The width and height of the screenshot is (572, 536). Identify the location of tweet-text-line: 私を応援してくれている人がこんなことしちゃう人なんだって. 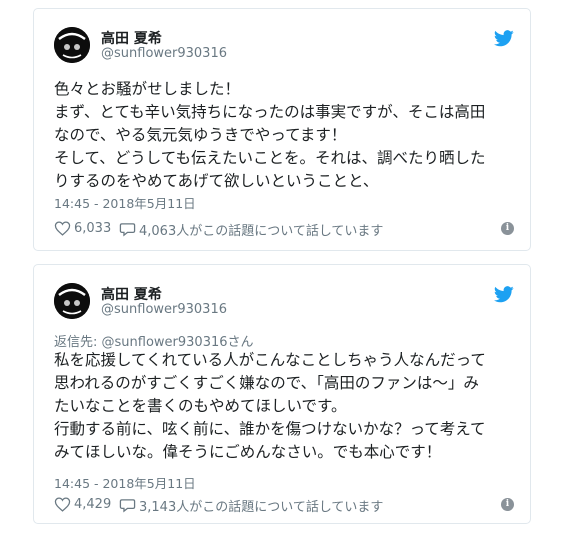
(270, 360).